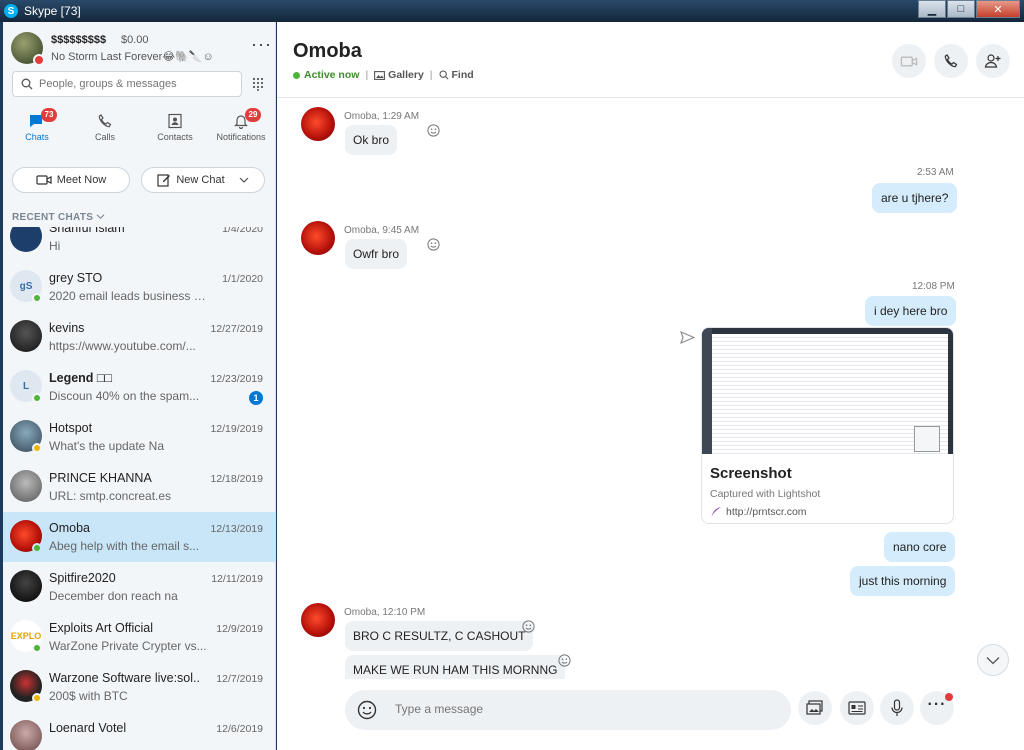 This screenshot has height=750, width=1024. I want to click on message-input, so click(585, 709).